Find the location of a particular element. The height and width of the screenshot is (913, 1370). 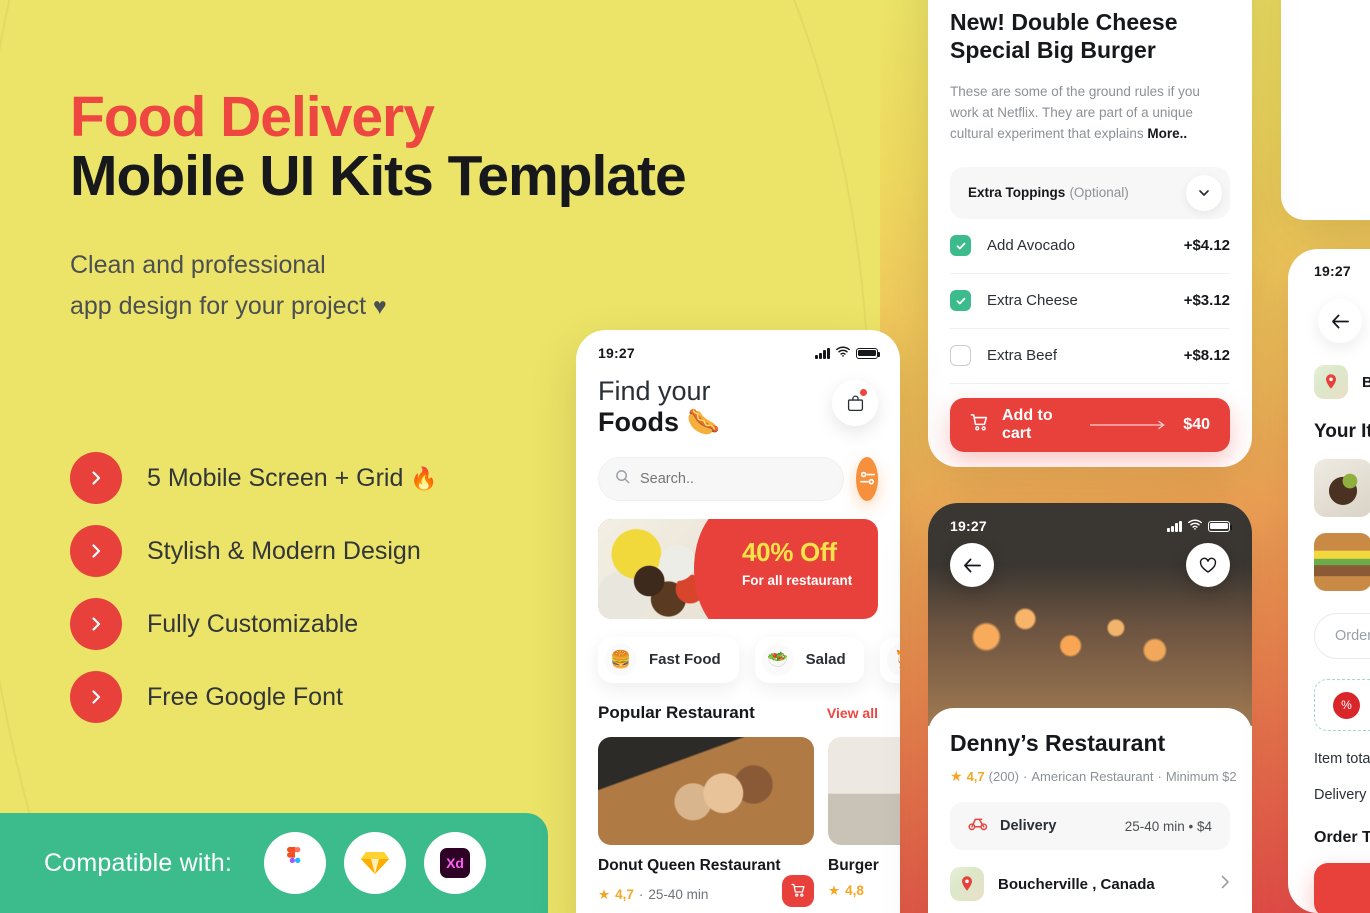

compatible-with-bar: Compatible with: Xd is located at coordinates (274, 863).